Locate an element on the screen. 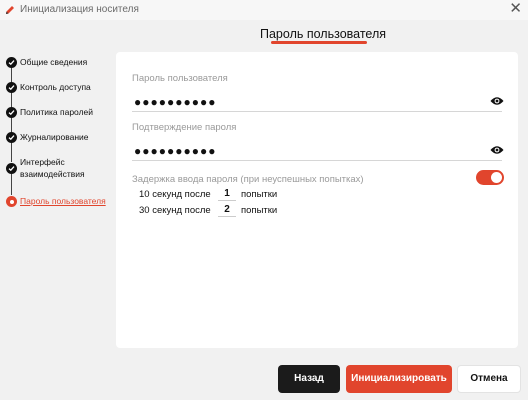 The height and width of the screenshot is (400, 528). delay-row-prefix: 10 секунд после is located at coordinates (175, 194).